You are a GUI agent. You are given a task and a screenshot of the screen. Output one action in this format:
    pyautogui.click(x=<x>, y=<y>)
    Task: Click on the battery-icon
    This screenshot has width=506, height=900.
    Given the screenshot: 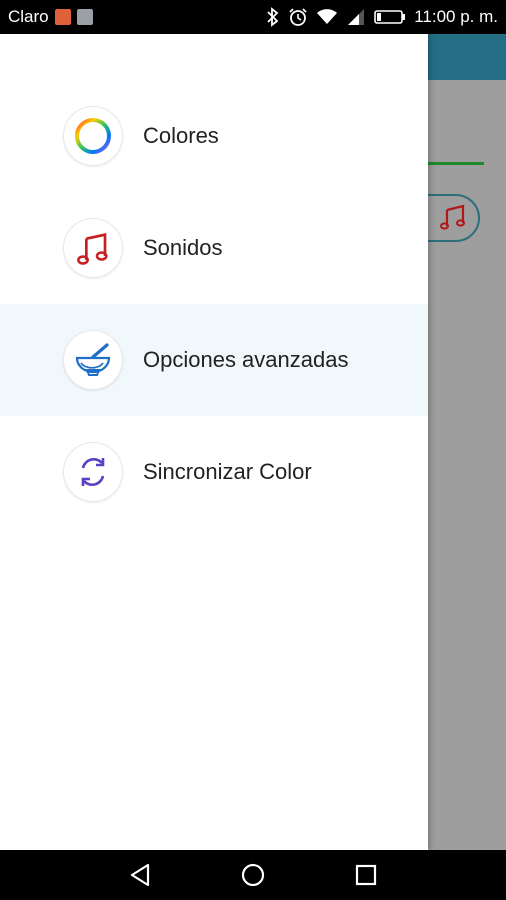 What is the action you would take?
    pyautogui.click(x=390, y=17)
    